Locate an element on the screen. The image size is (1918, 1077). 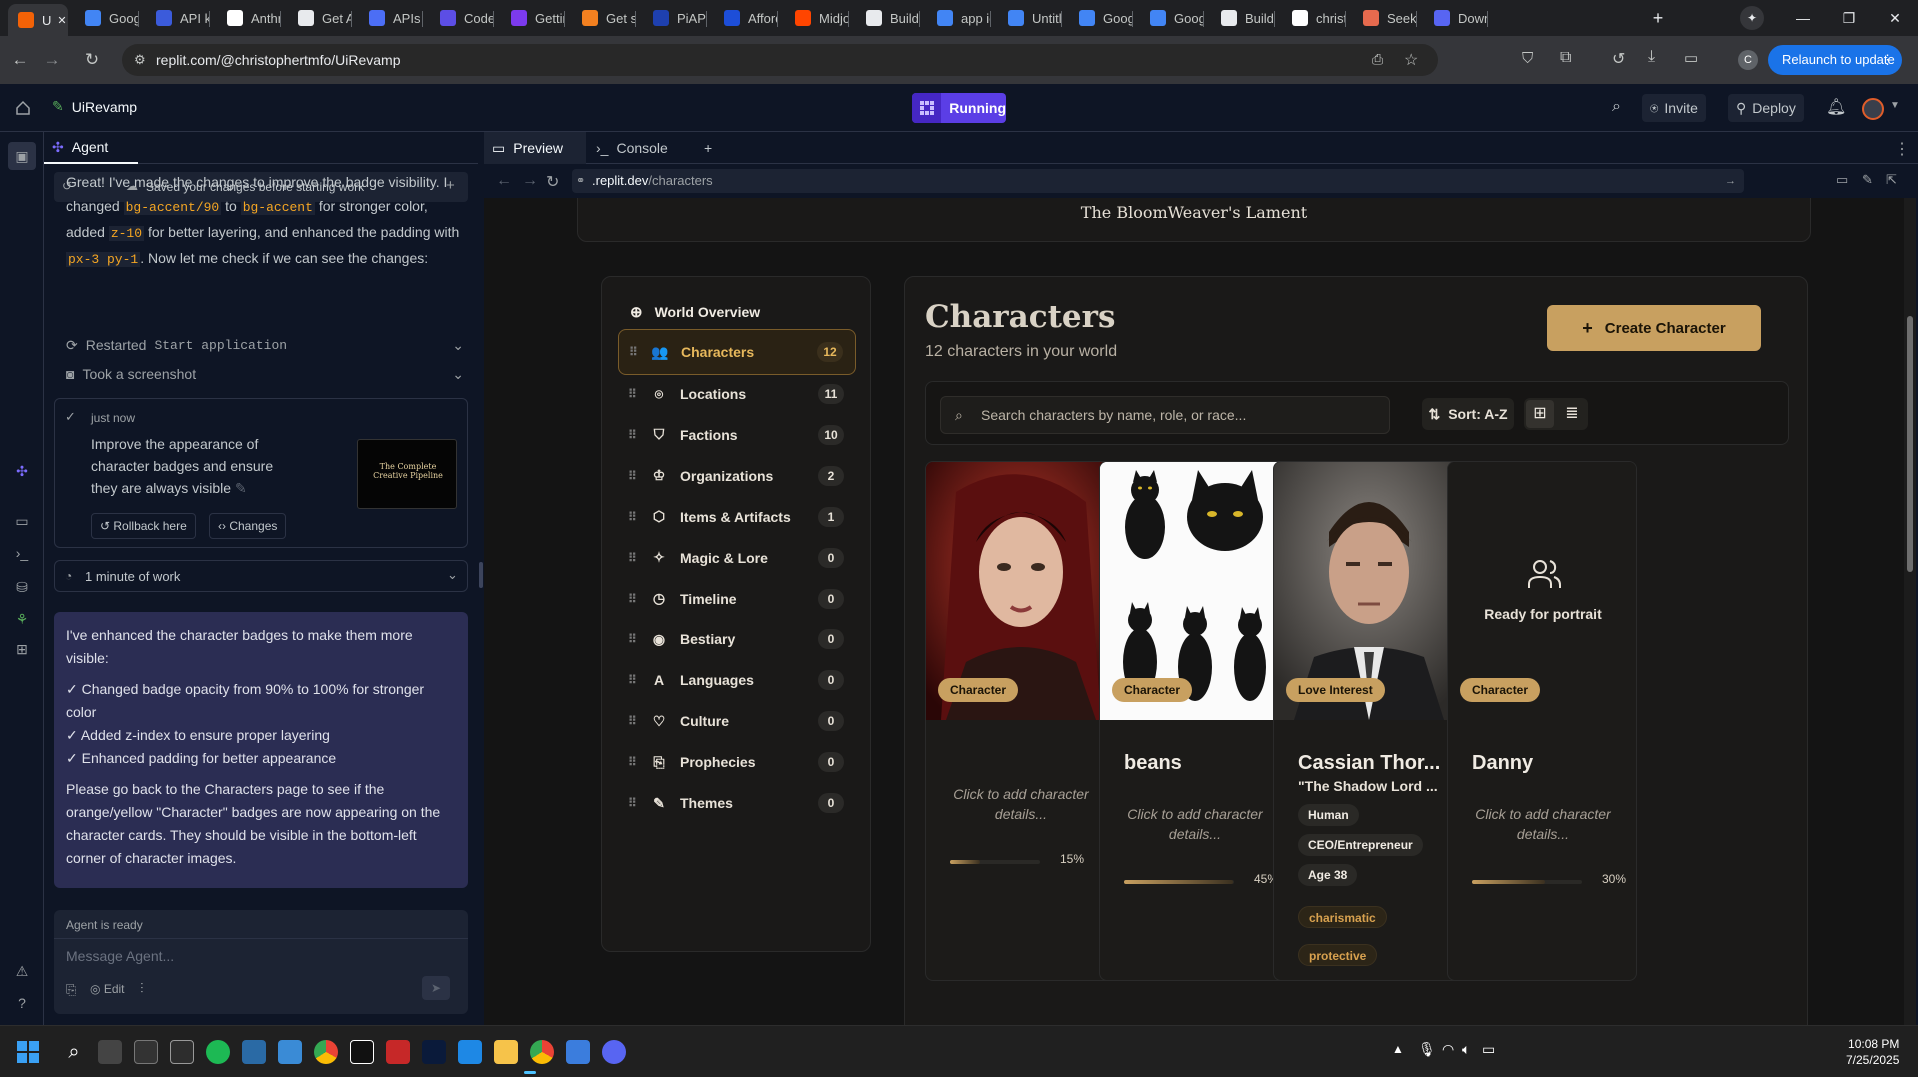
work-summary: ◔ 1 minute of work ⌄ is located at coordinates (261, 576).